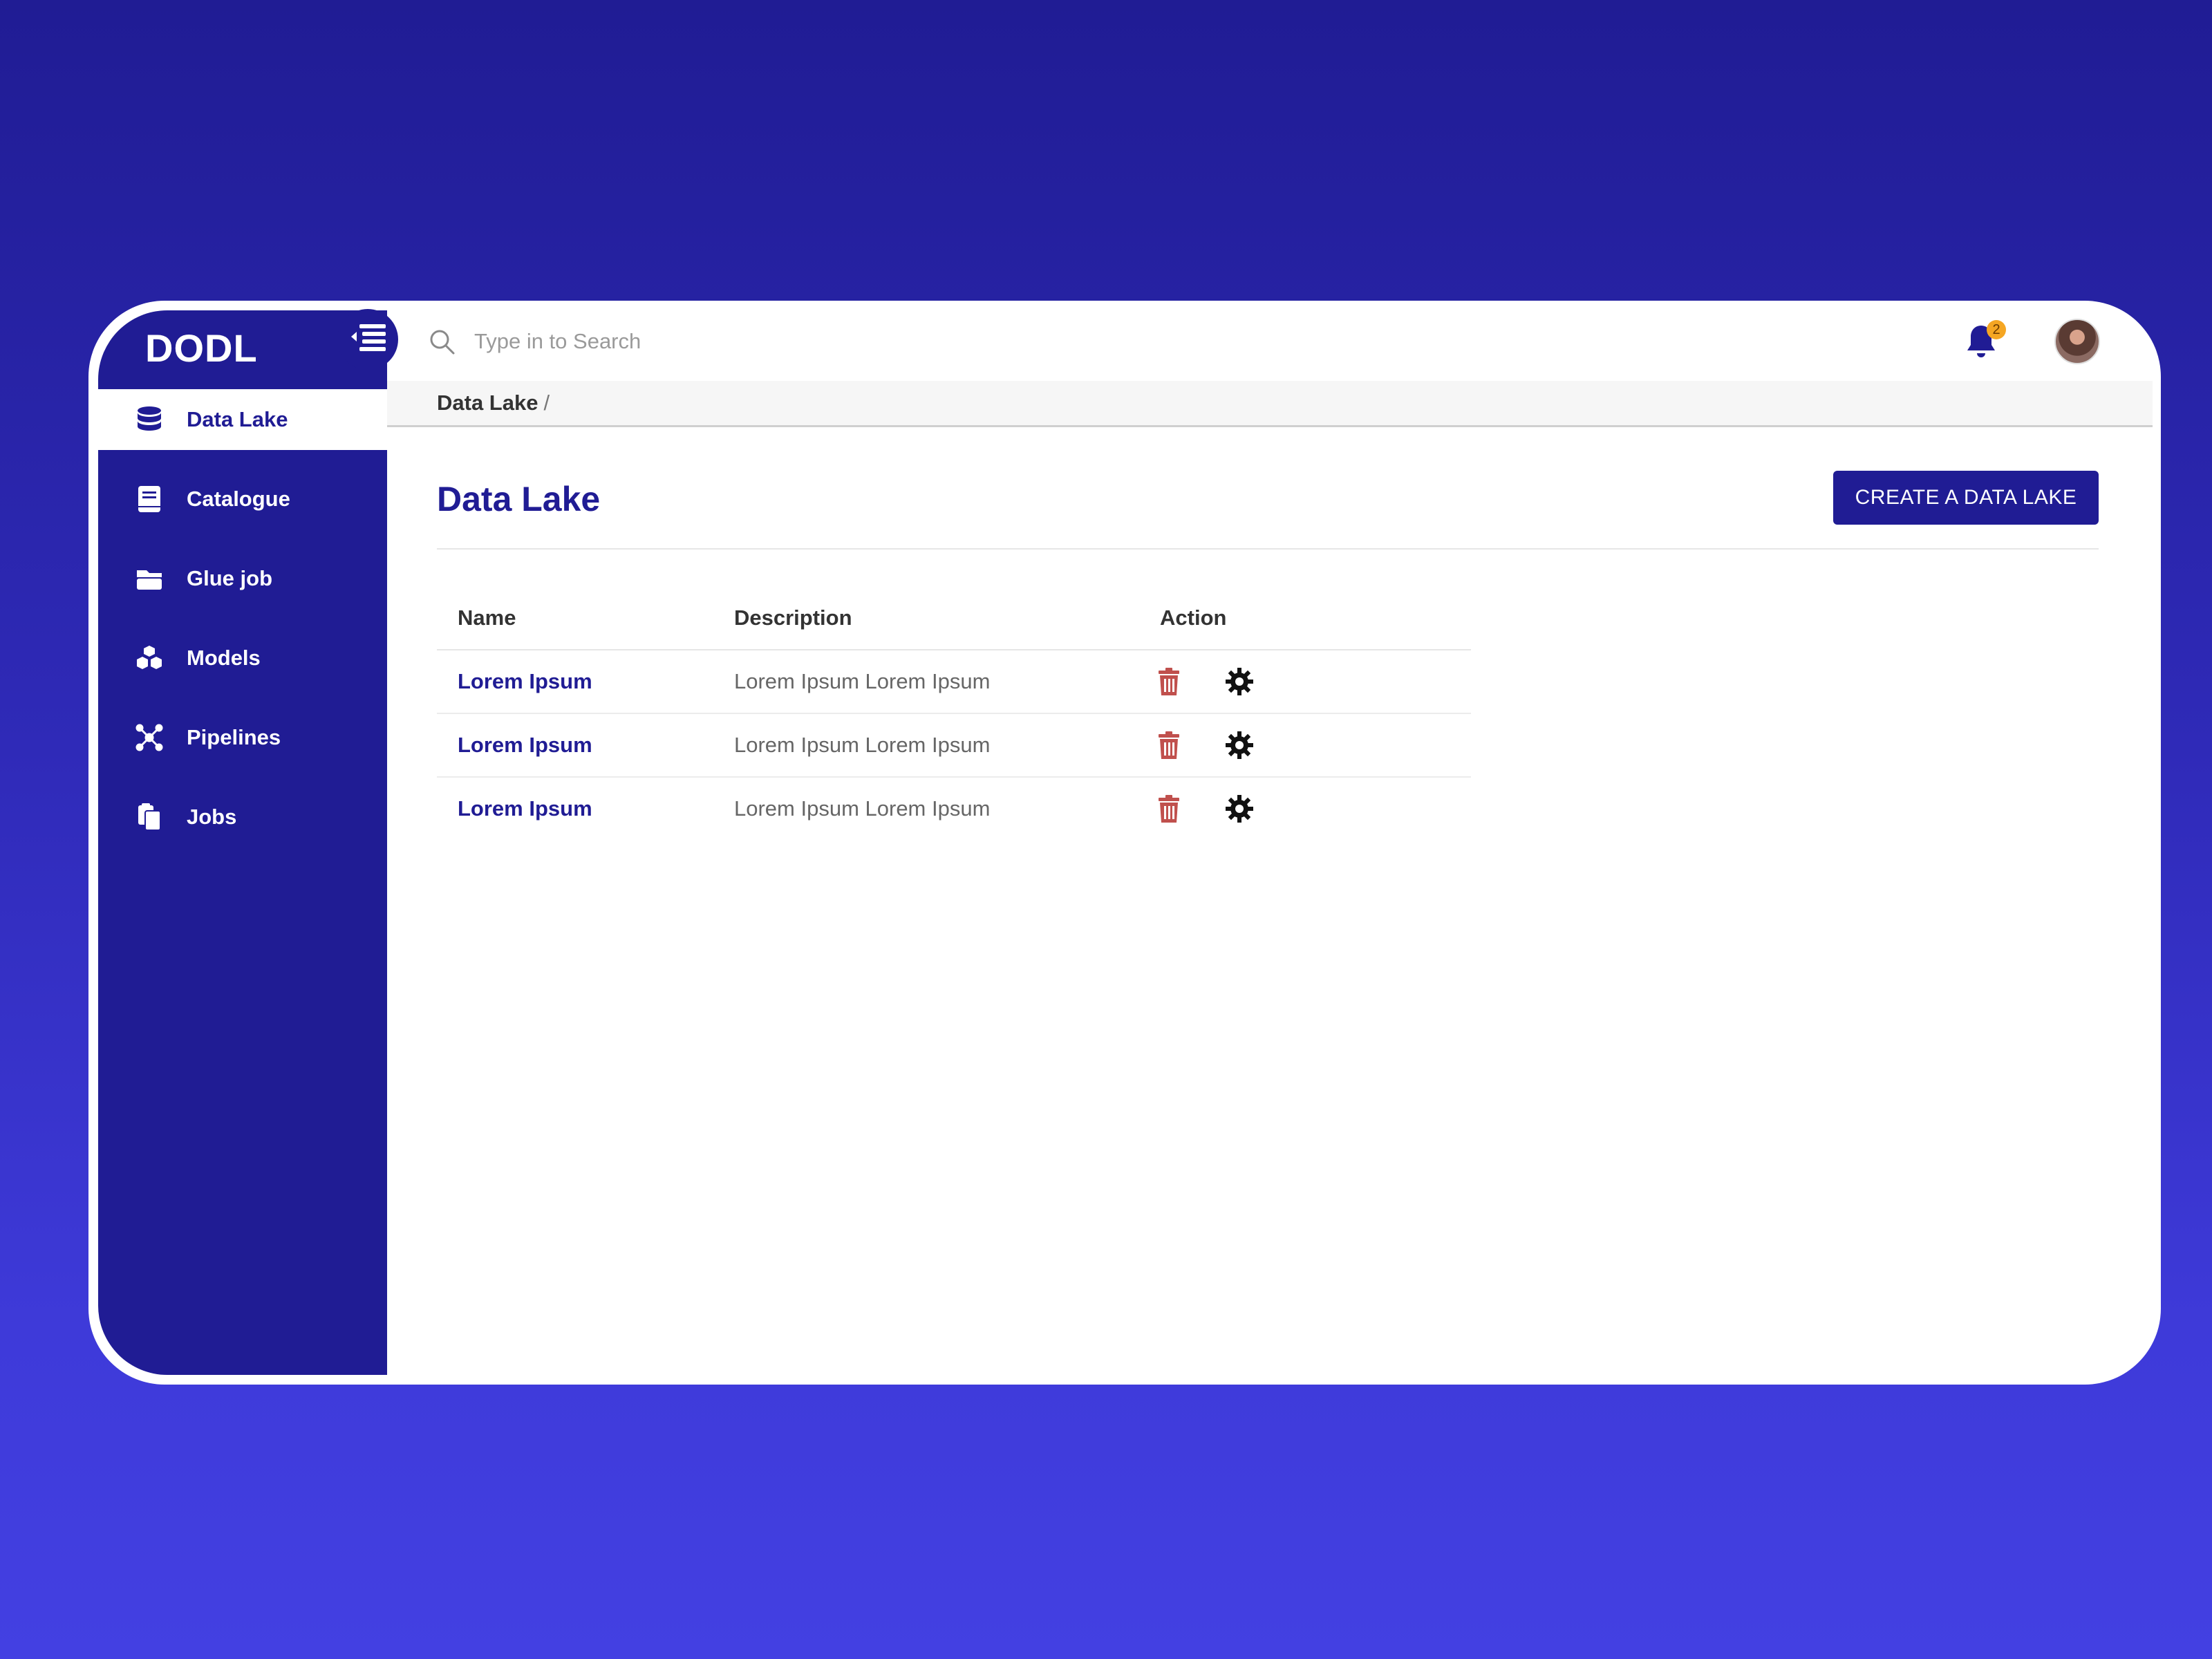 Image resolution: width=2212 pixels, height=1659 pixels. Describe the element at coordinates (487, 618) in the screenshot. I see `column-header-name: Name` at that location.